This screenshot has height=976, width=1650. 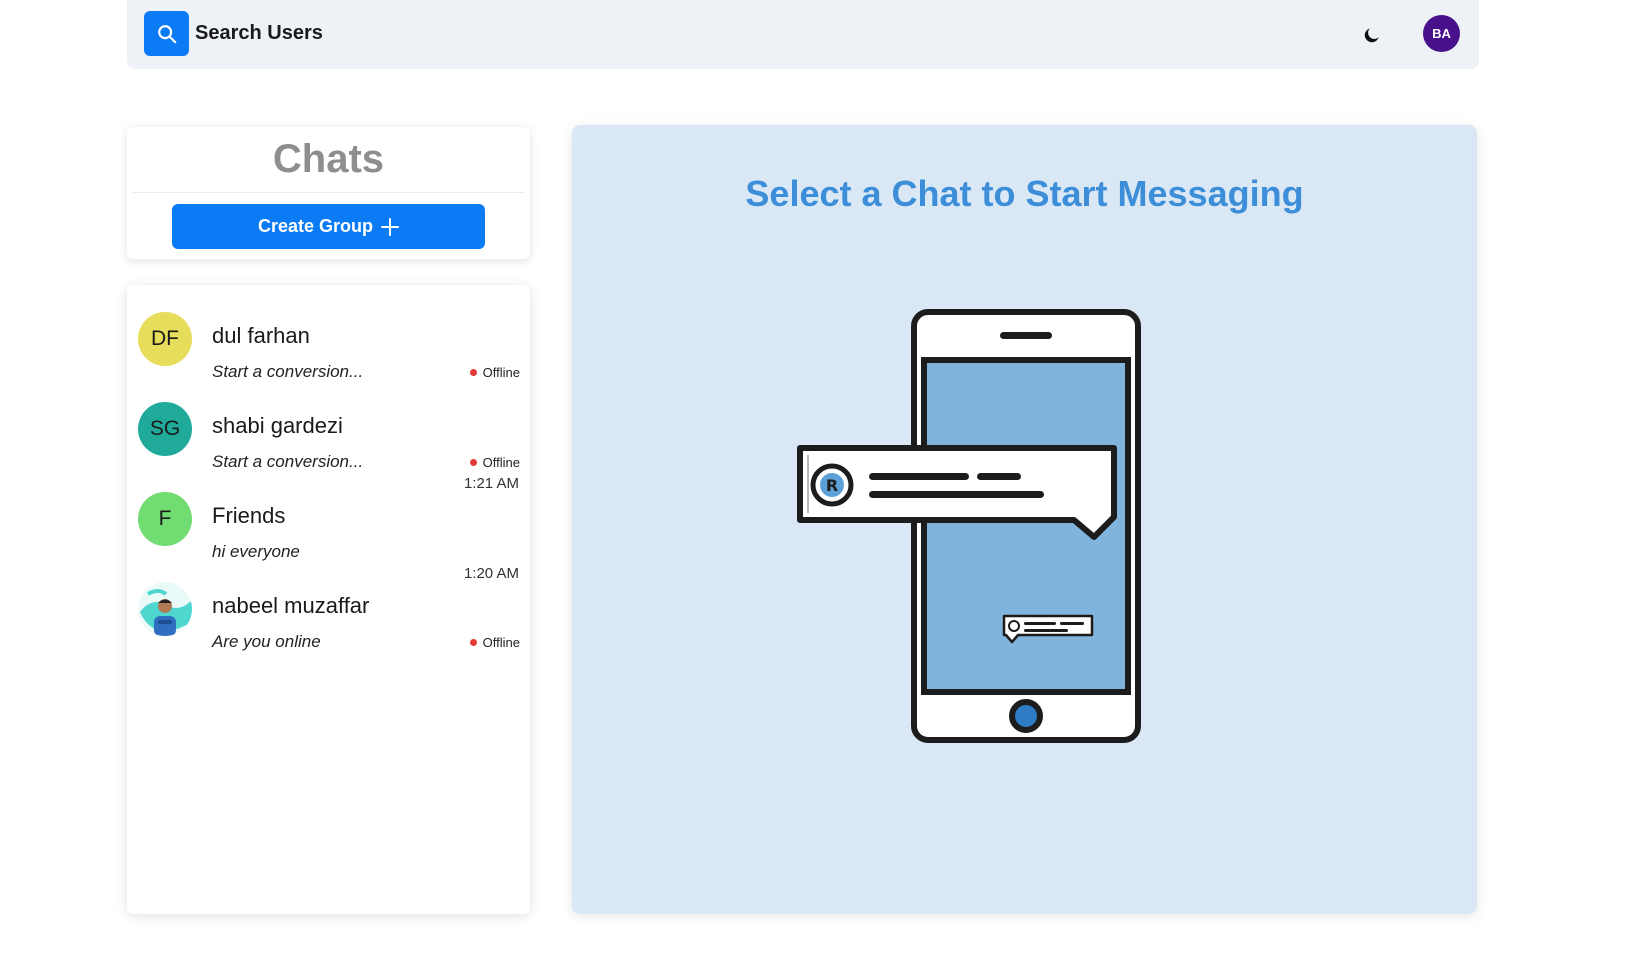 What do you see at coordinates (315, 226) in the screenshot?
I see `create-group-label: Create Group` at bounding box center [315, 226].